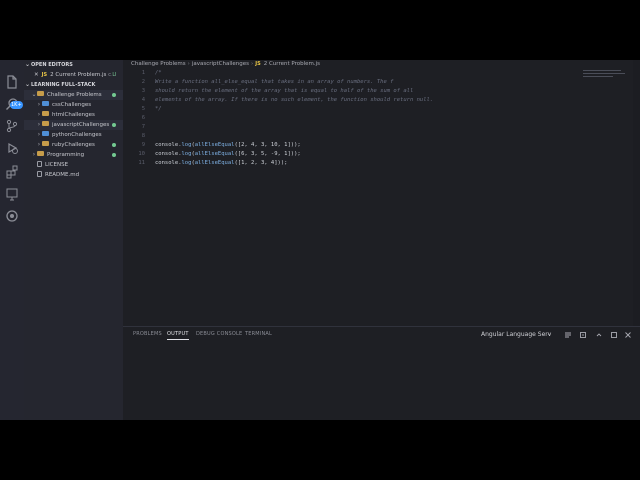  I want to click on tree-folder-ruby-challenges: › rubyChallenges, so click(73, 145).